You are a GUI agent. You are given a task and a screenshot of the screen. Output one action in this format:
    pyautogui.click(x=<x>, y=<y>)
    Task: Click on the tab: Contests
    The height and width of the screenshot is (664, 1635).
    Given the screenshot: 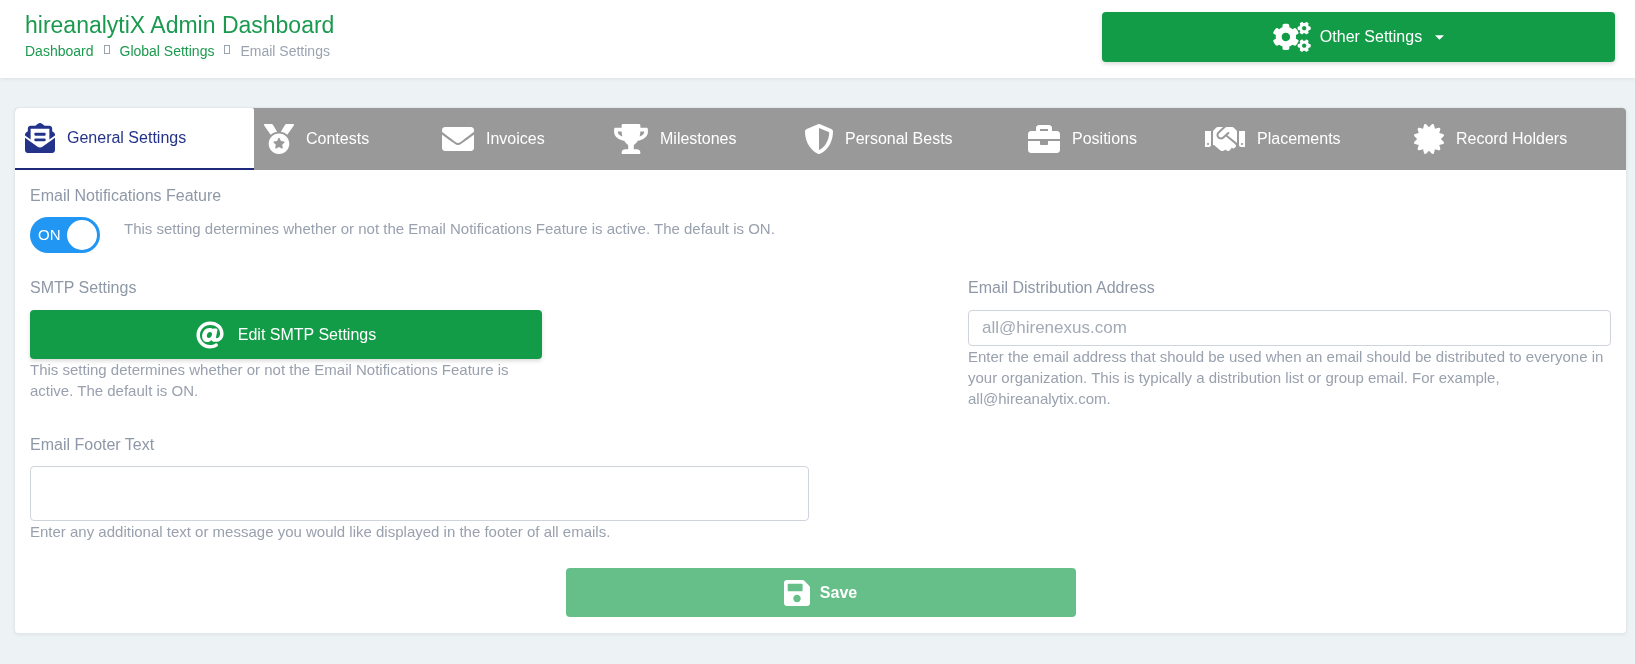 What is the action you would take?
    pyautogui.click(x=343, y=139)
    